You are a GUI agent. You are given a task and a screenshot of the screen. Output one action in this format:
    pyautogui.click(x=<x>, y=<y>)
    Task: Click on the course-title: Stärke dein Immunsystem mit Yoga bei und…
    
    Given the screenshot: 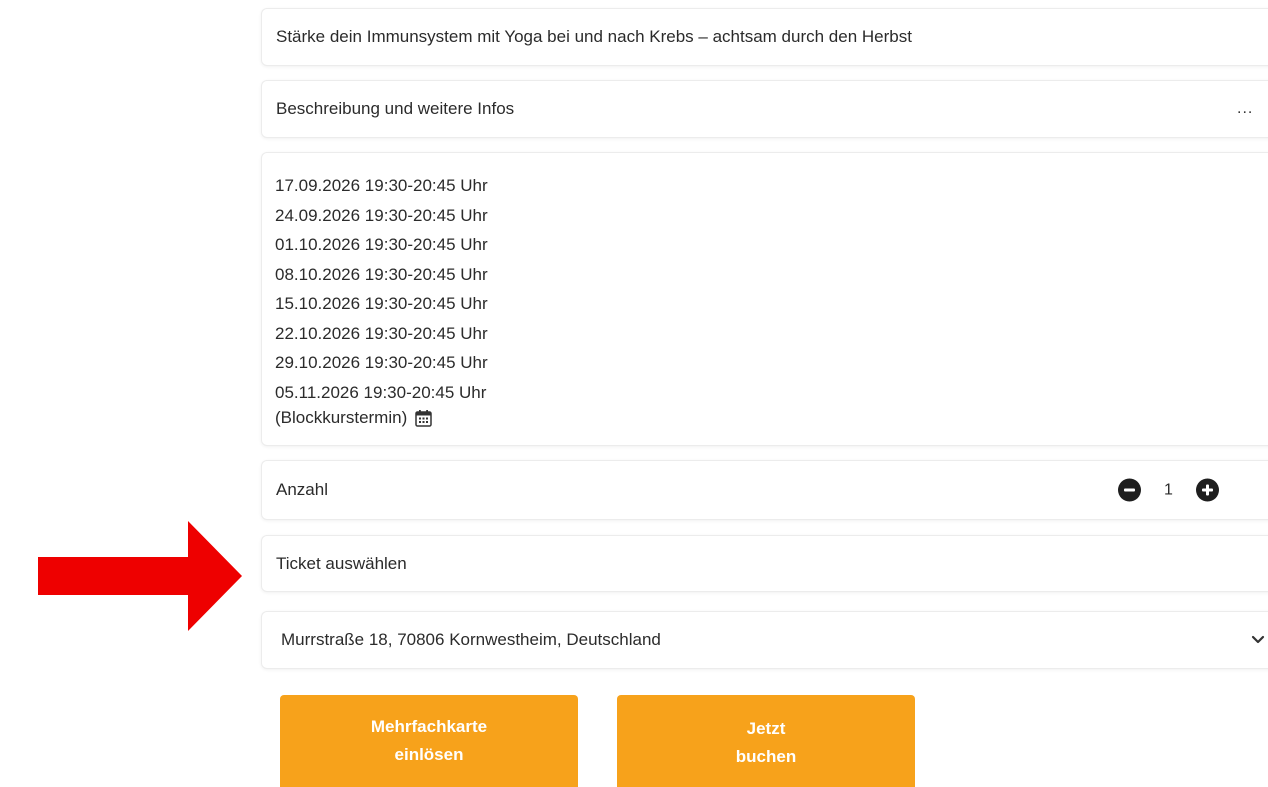 What is the action you would take?
    pyautogui.click(x=594, y=36)
    